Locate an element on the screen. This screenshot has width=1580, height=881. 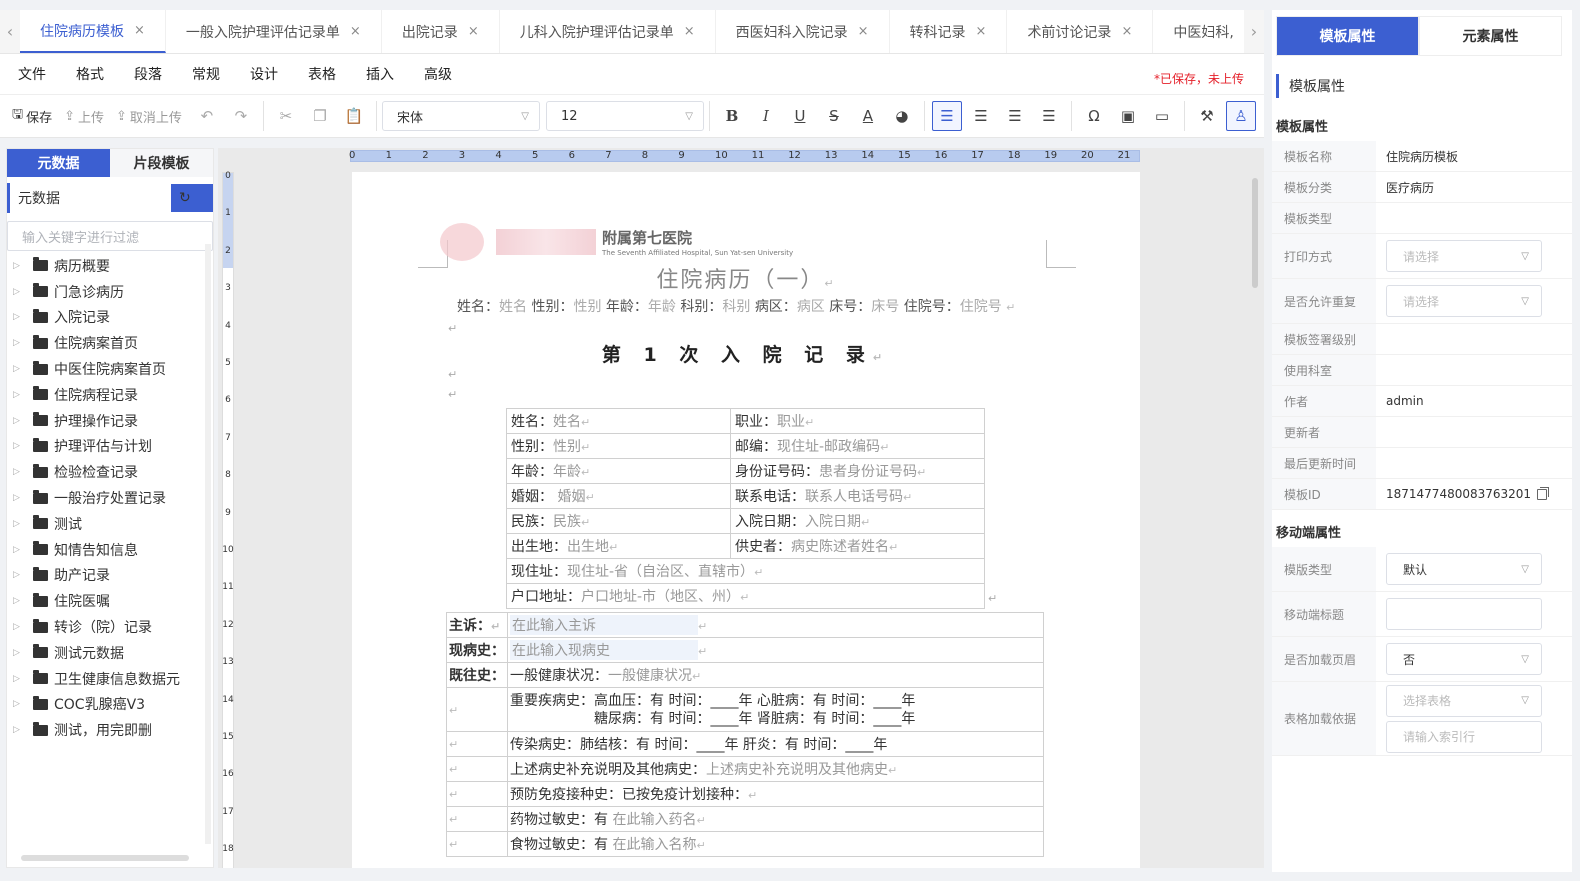
clear-format-icon: ⚒ is located at coordinates (1207, 116).